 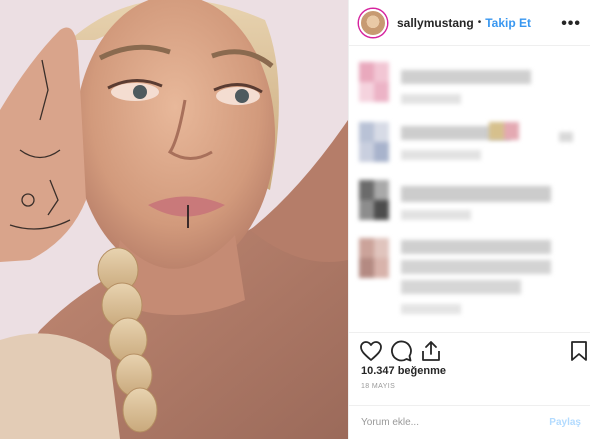 What do you see at coordinates (455, 422) in the screenshot?
I see `comment-input` at bounding box center [455, 422].